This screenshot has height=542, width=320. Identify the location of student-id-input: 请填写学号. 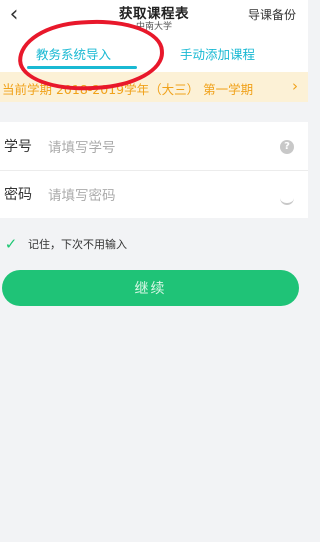
(153, 146).